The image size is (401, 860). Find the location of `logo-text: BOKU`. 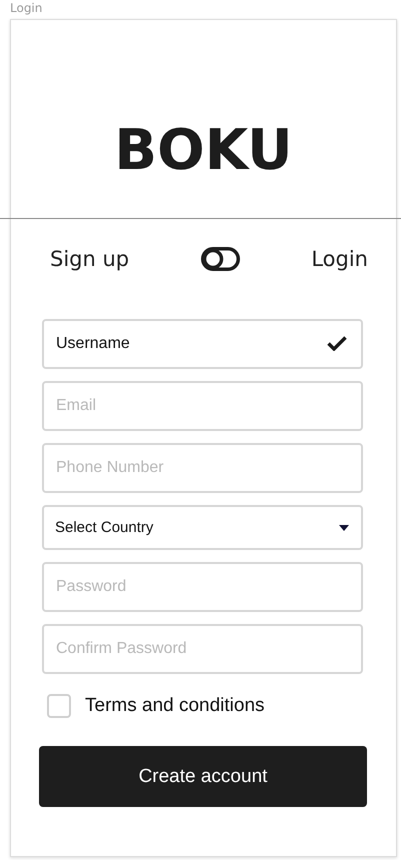

logo-text: BOKU is located at coordinates (203, 150).